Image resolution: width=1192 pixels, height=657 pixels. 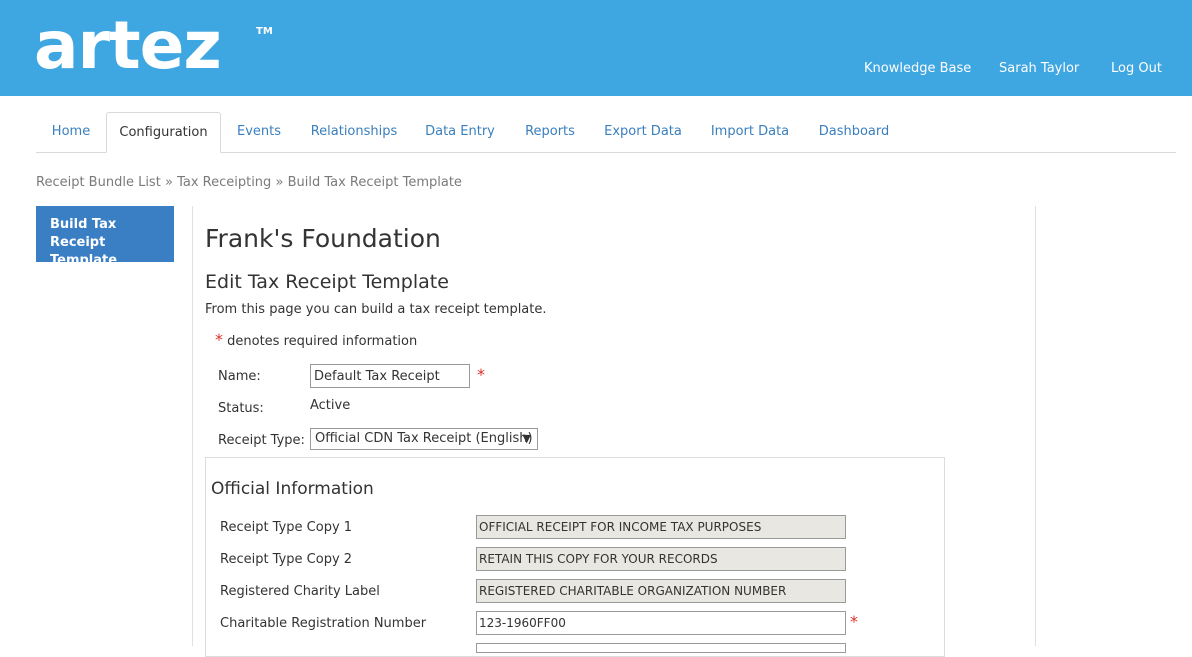 I want to click on page-heading: Edit Tax Receipt Template, so click(x=327, y=282).